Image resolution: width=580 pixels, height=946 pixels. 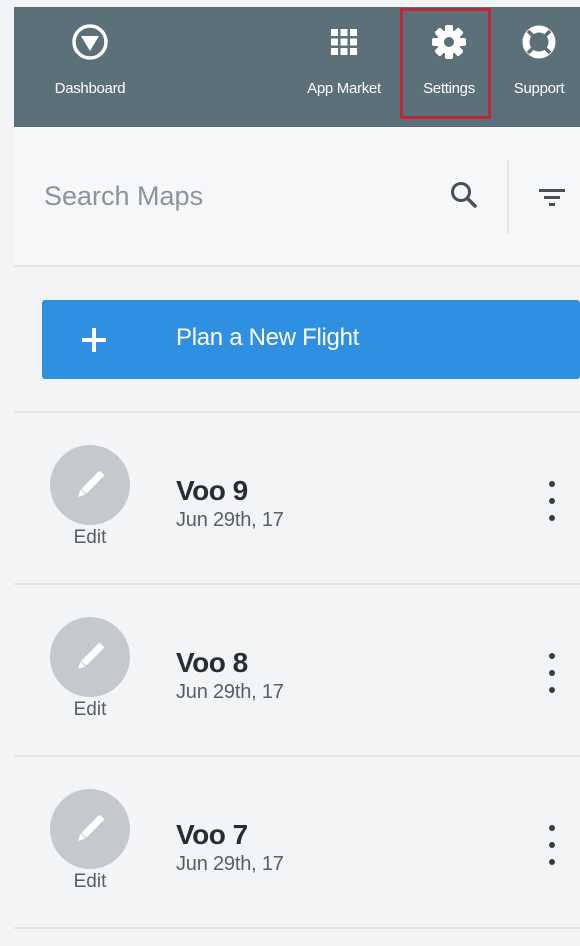 What do you see at coordinates (508, 197) in the screenshot?
I see `search-divider` at bounding box center [508, 197].